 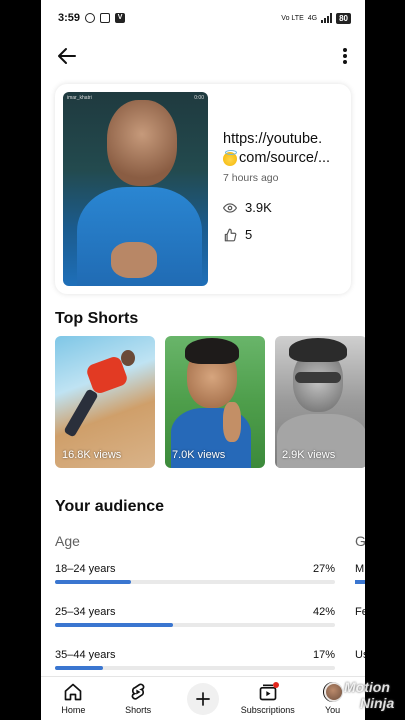 I want to click on nav-subscriptions-label: Subscriptions, so click(x=267, y=710).